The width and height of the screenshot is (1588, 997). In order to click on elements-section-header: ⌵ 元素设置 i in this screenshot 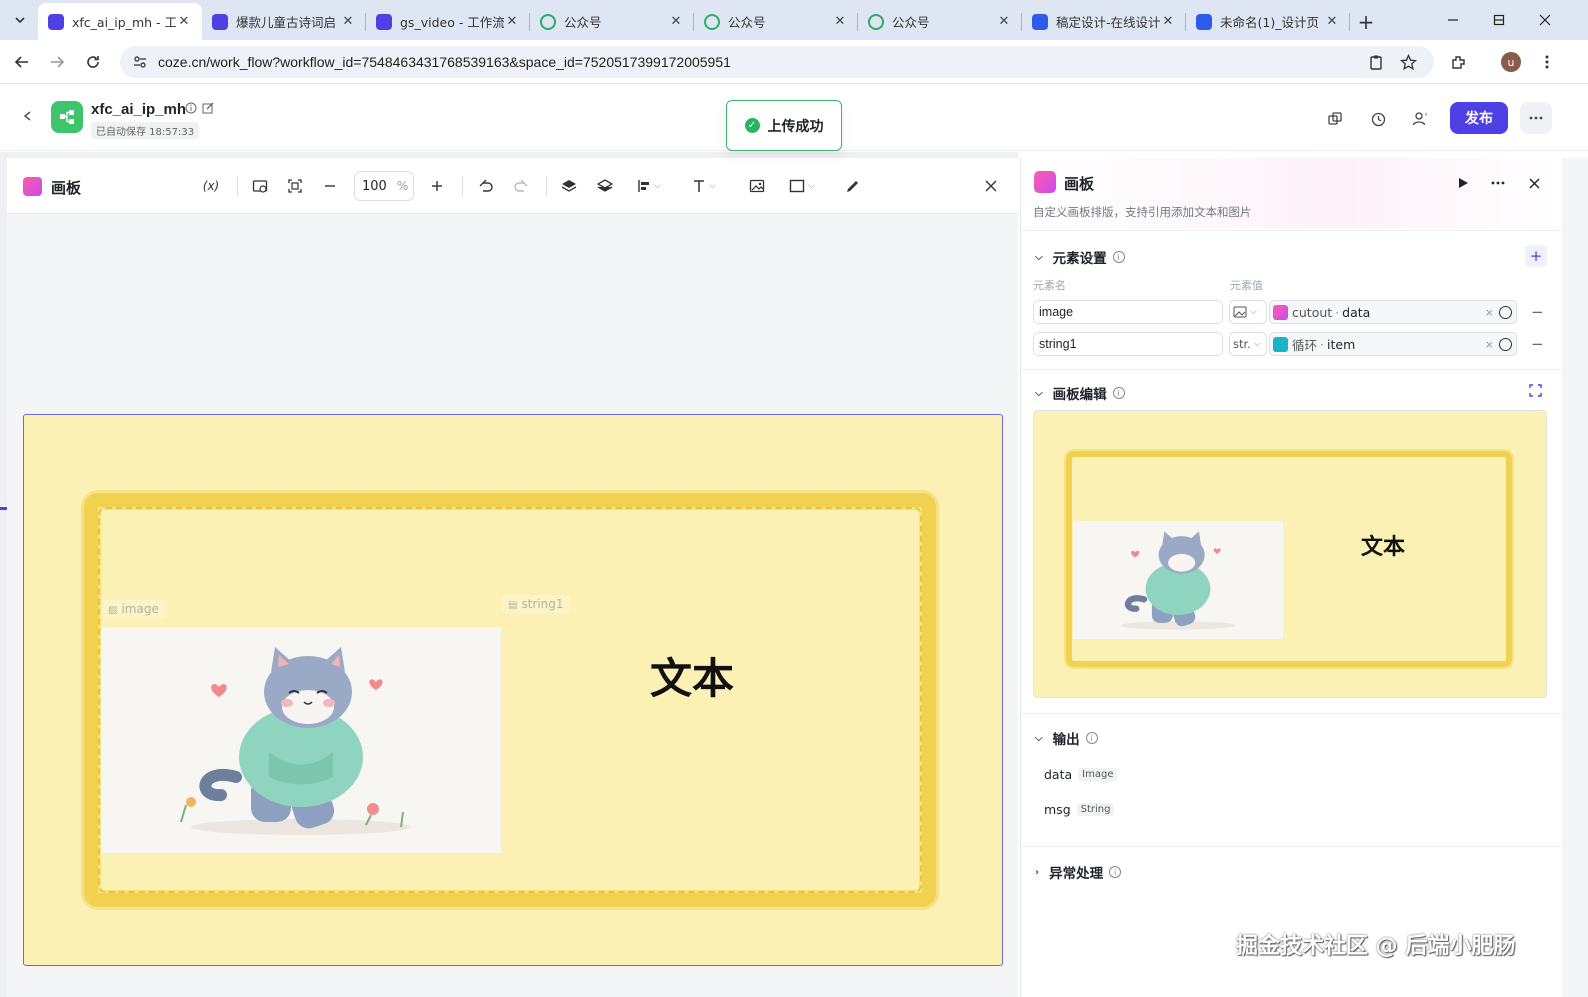, I will do `click(1080, 257)`.